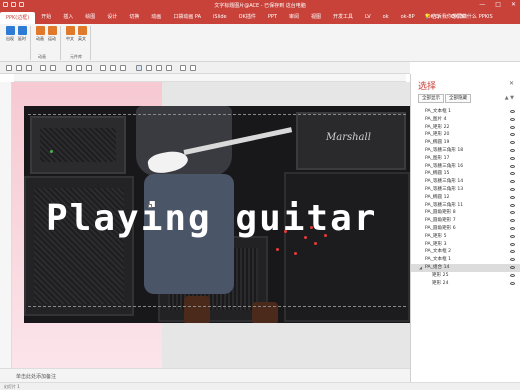 This screenshot has height=390, width=520. I want to click on ribbon-tab: PPK(边框), so click(18, 18).